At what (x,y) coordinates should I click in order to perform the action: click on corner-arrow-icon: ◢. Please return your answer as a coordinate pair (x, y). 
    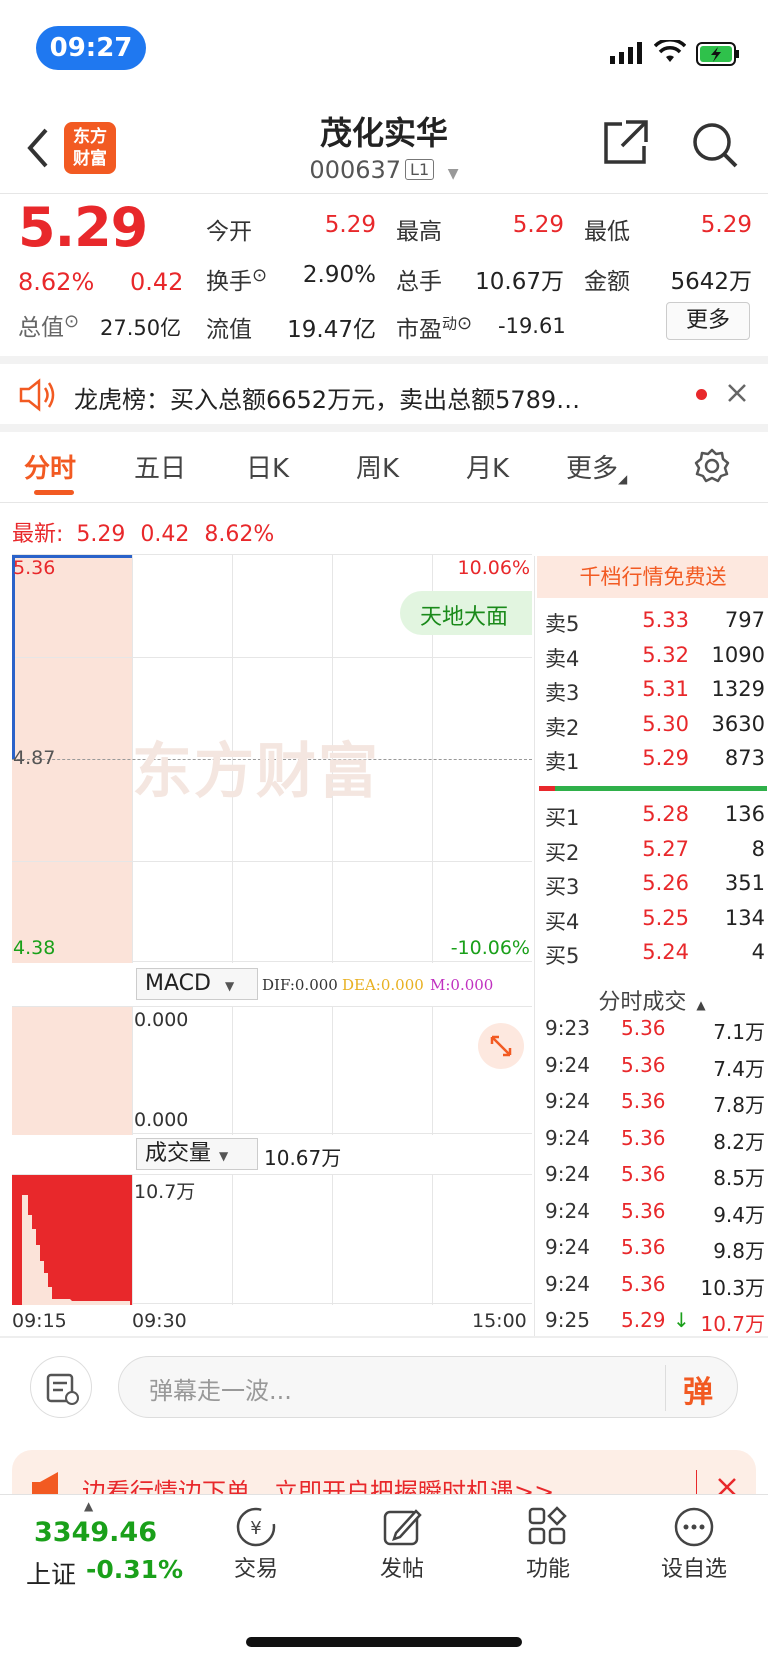
    Looking at the image, I should click on (623, 479).